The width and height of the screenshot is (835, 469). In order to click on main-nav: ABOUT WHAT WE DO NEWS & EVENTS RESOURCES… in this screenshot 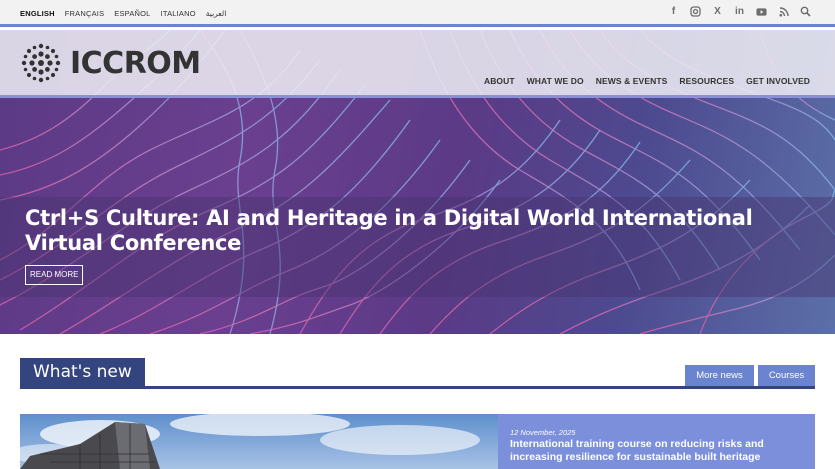, I will do `click(647, 81)`.